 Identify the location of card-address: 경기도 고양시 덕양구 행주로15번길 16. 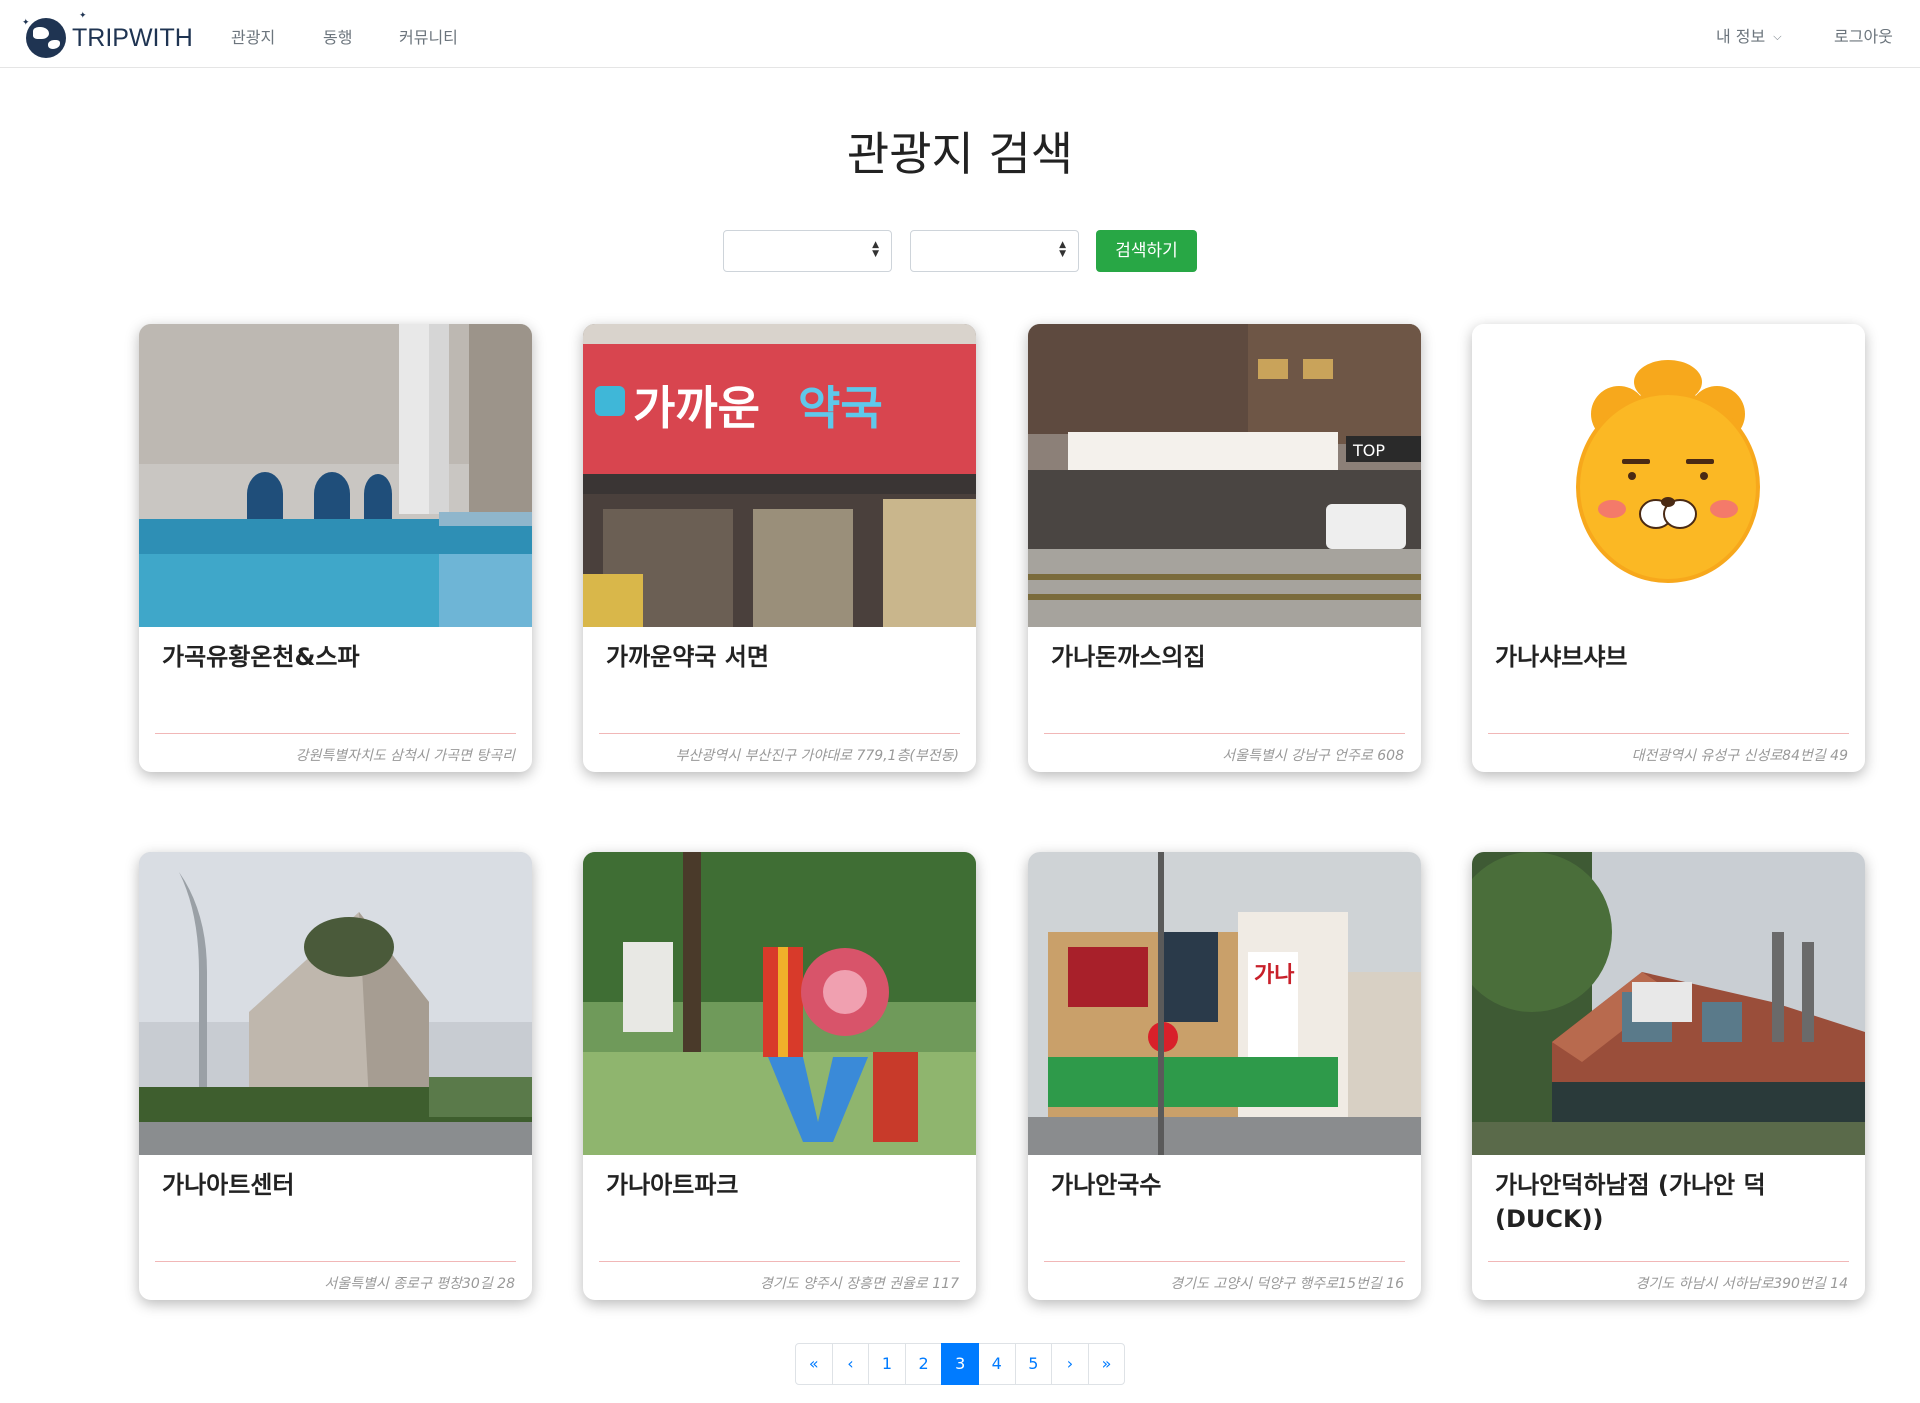
(1287, 1284).